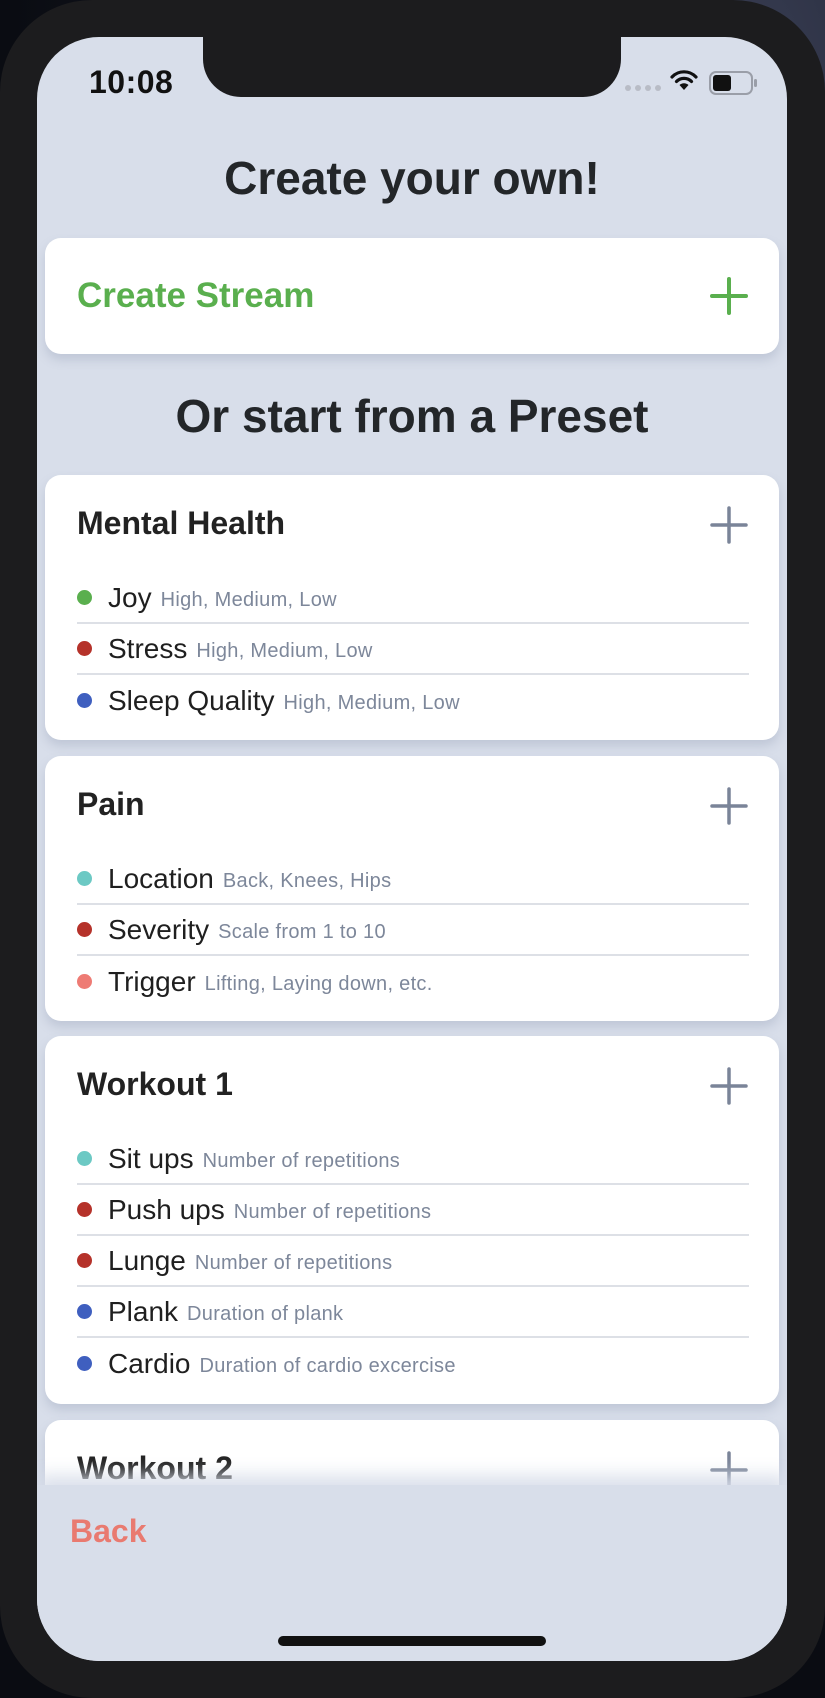 This screenshot has height=1698, width=825. What do you see at coordinates (643, 88) in the screenshot?
I see `cellular-signal-icon` at bounding box center [643, 88].